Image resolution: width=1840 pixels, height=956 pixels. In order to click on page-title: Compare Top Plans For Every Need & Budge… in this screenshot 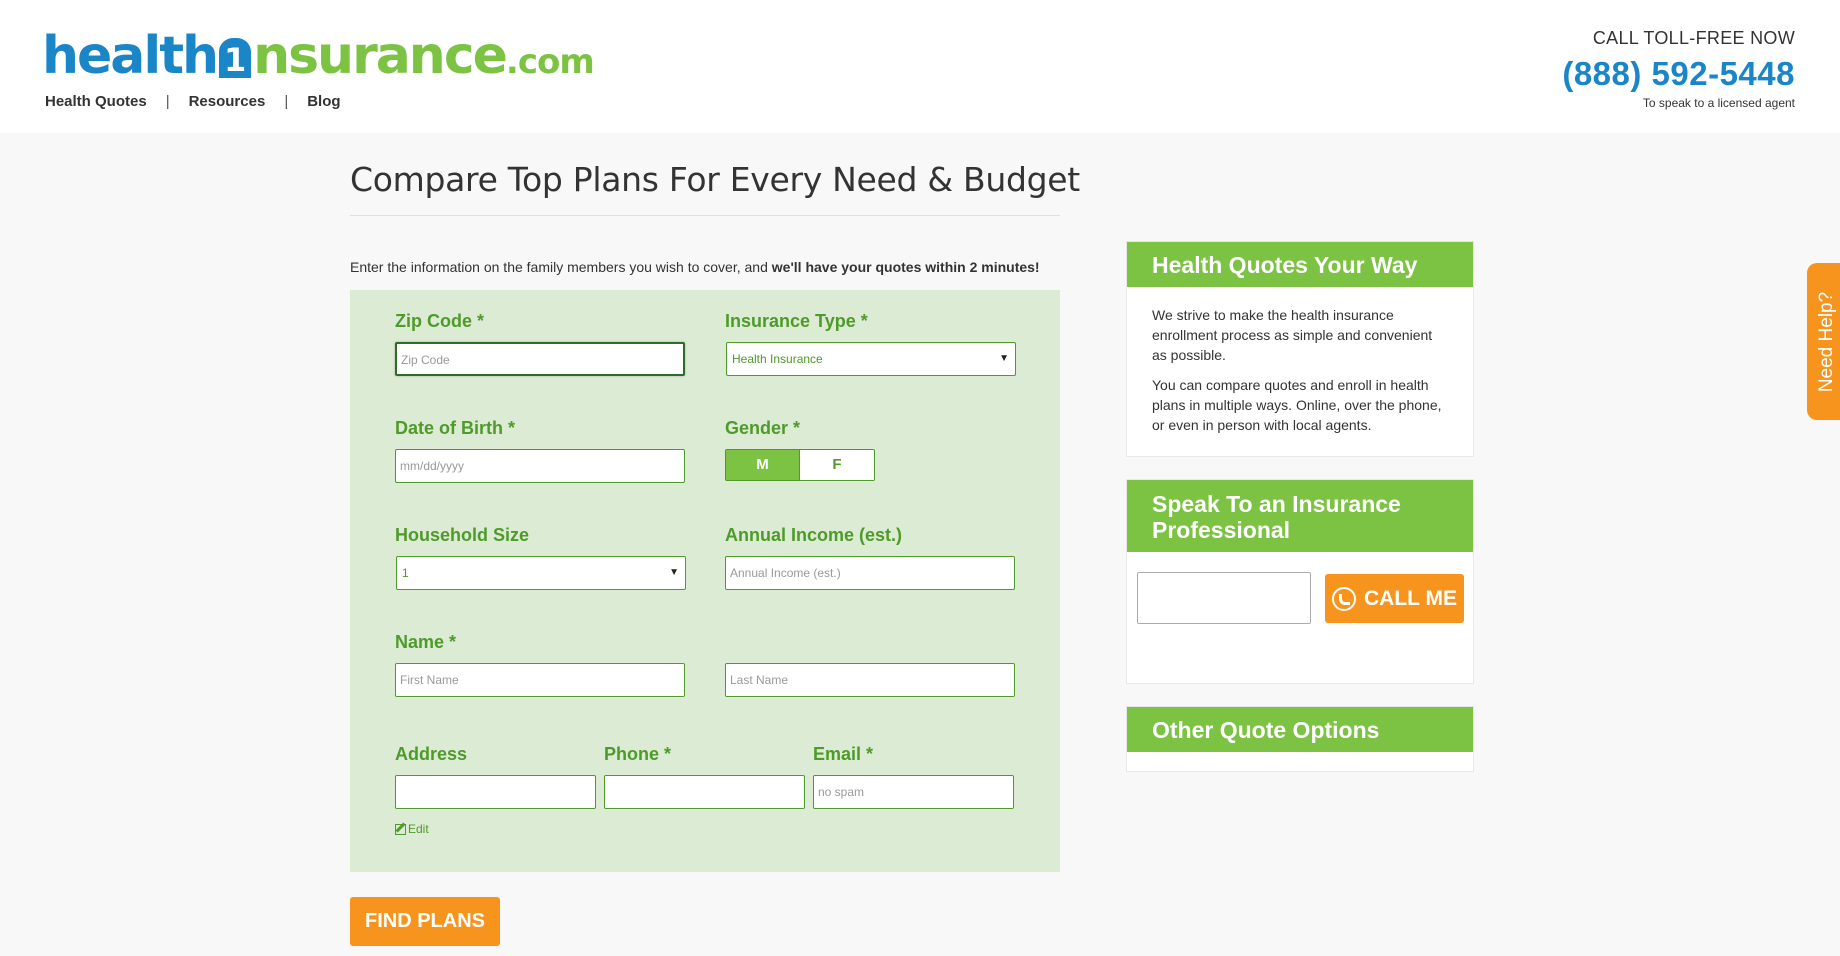, I will do `click(715, 179)`.